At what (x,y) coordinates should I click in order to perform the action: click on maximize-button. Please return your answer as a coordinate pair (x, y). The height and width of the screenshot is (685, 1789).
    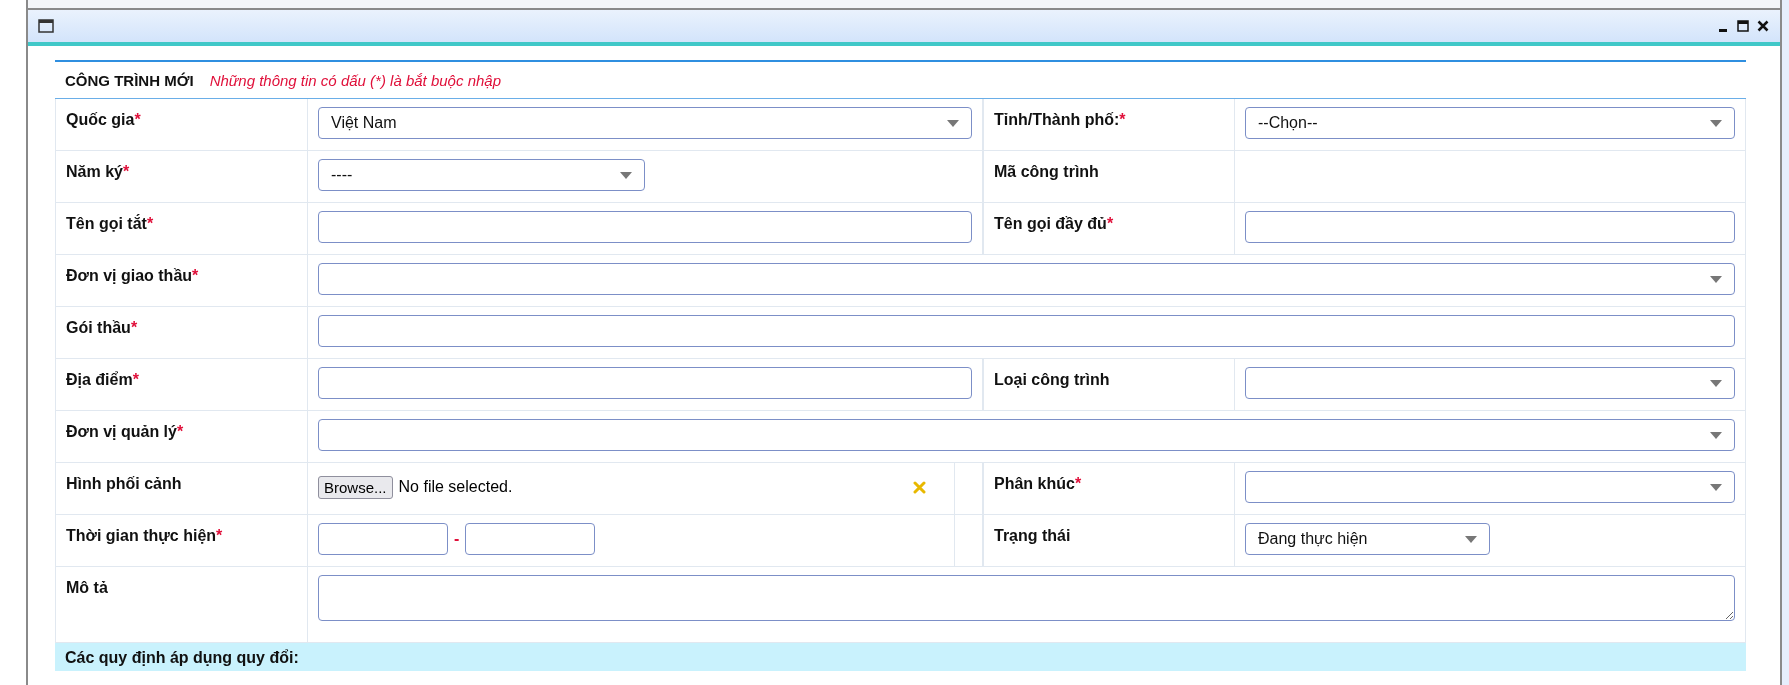
    Looking at the image, I should click on (1743, 26).